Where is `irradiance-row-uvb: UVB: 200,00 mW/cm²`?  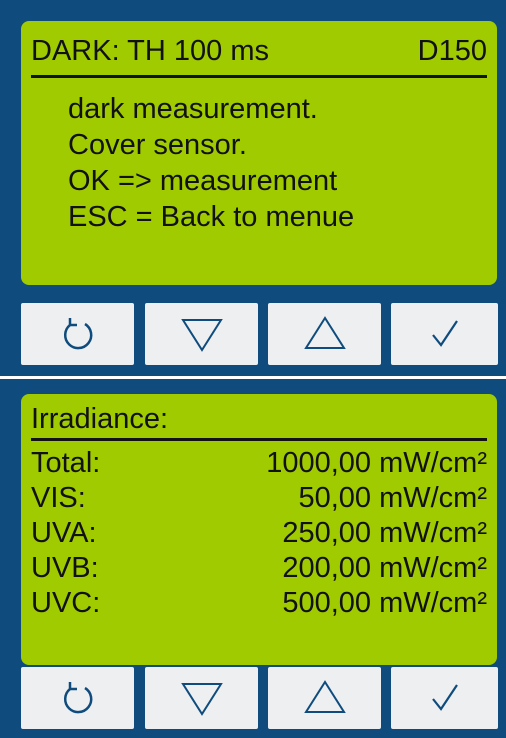 irradiance-row-uvb: UVB: 200,00 mW/cm² is located at coordinates (259, 568).